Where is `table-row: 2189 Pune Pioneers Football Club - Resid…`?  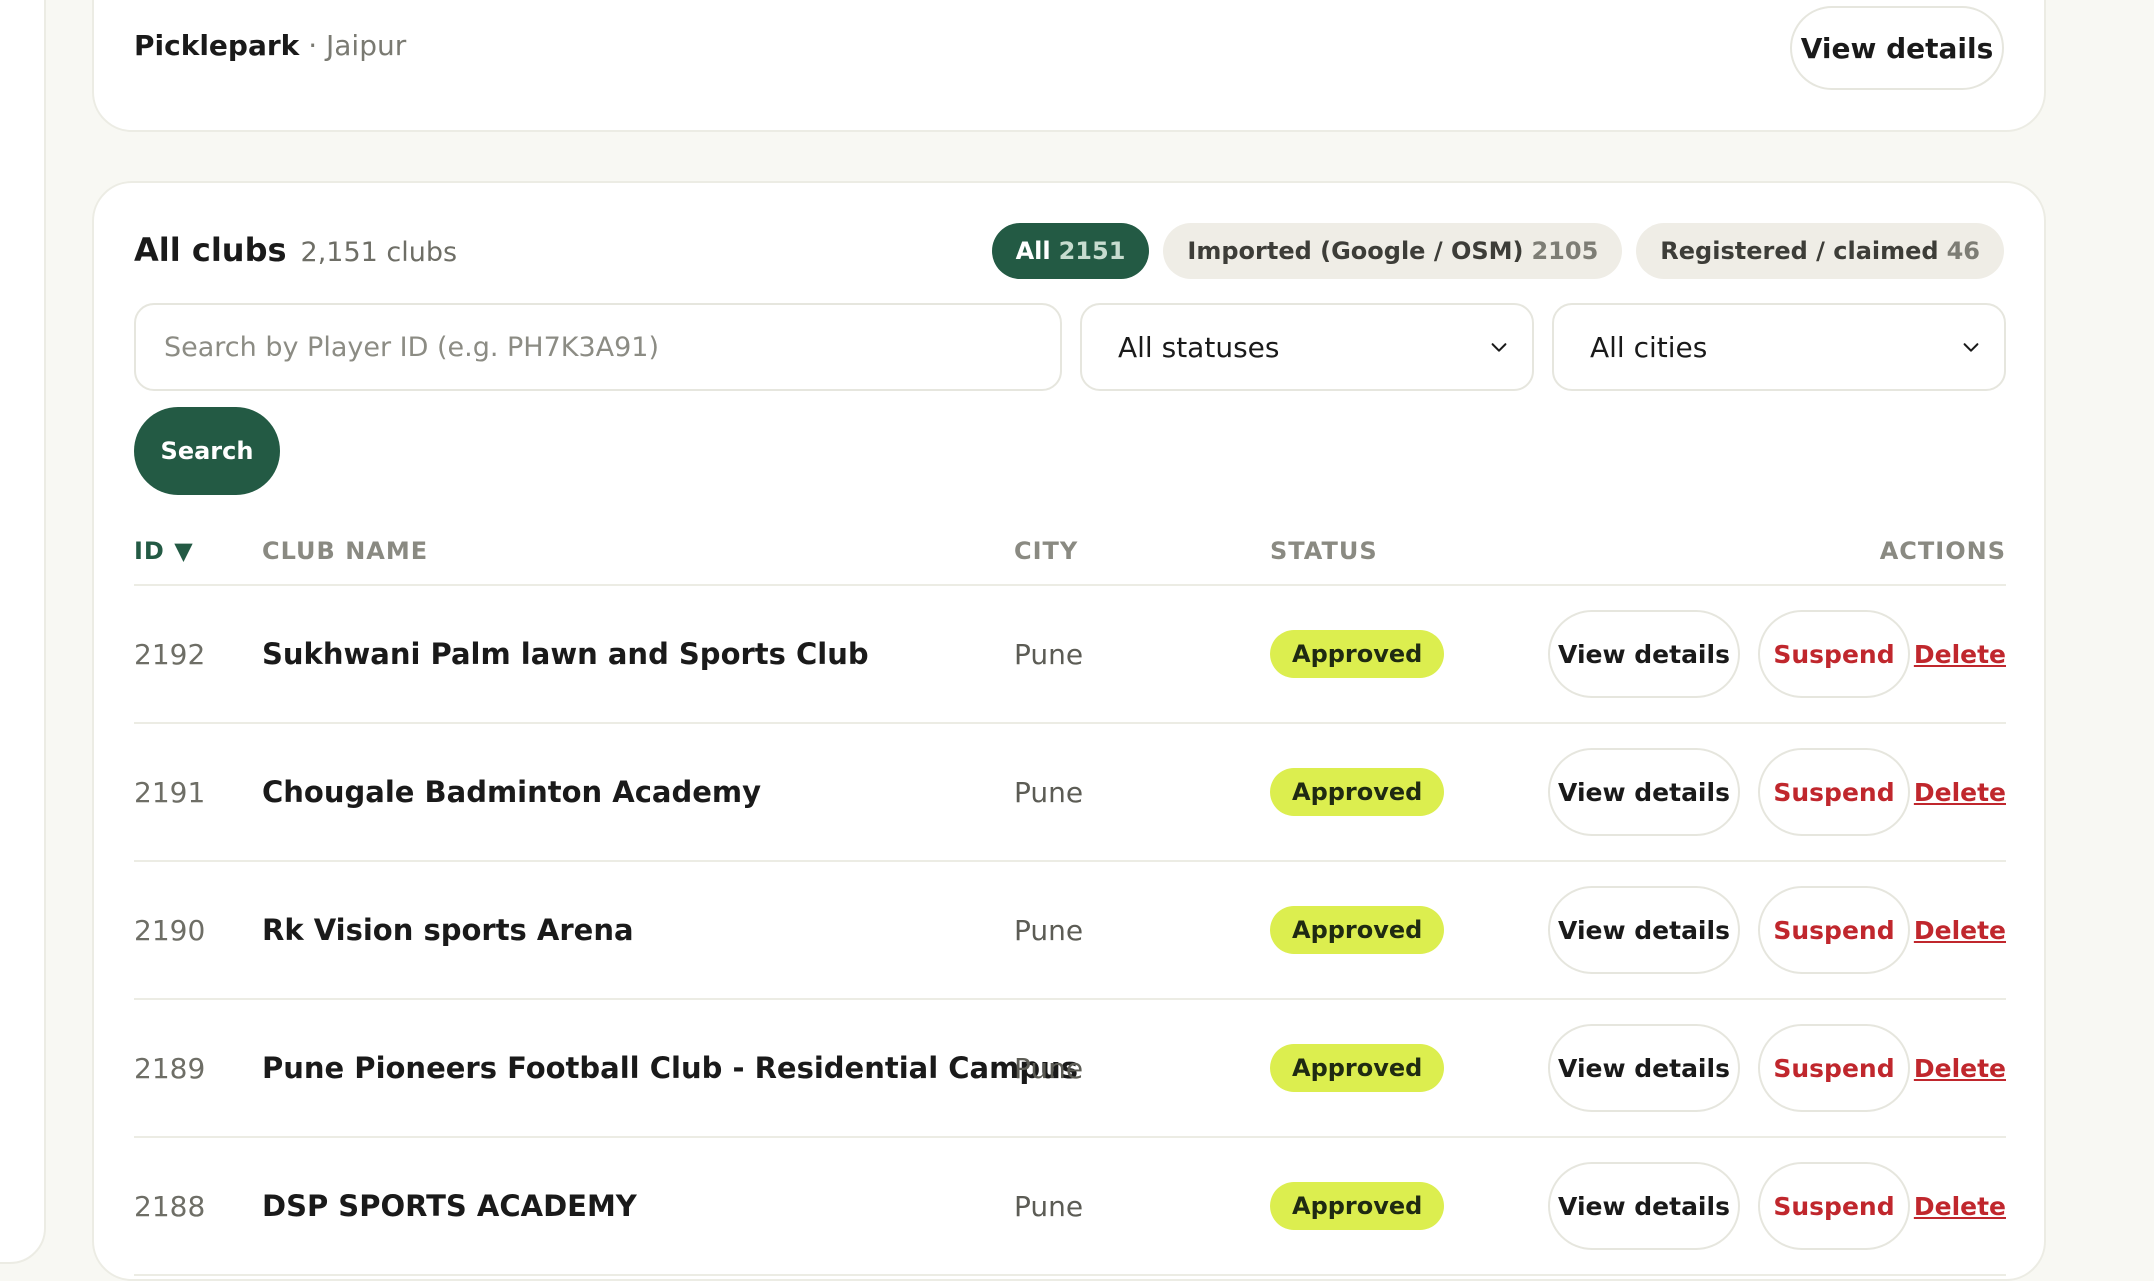 table-row: 2189 Pune Pioneers Football Club - Resid… is located at coordinates (1070, 1069).